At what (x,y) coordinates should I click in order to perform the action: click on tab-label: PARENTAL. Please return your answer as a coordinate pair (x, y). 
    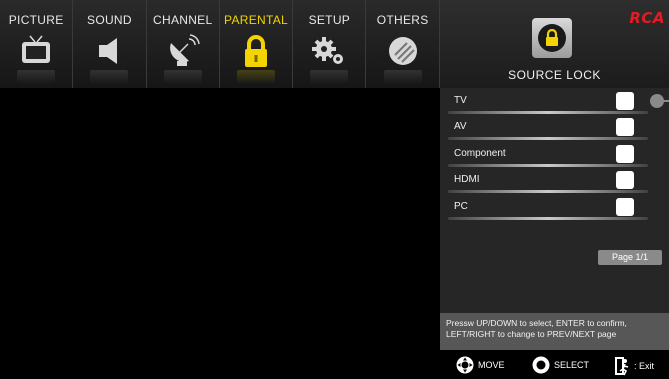
    Looking at the image, I should click on (256, 20).